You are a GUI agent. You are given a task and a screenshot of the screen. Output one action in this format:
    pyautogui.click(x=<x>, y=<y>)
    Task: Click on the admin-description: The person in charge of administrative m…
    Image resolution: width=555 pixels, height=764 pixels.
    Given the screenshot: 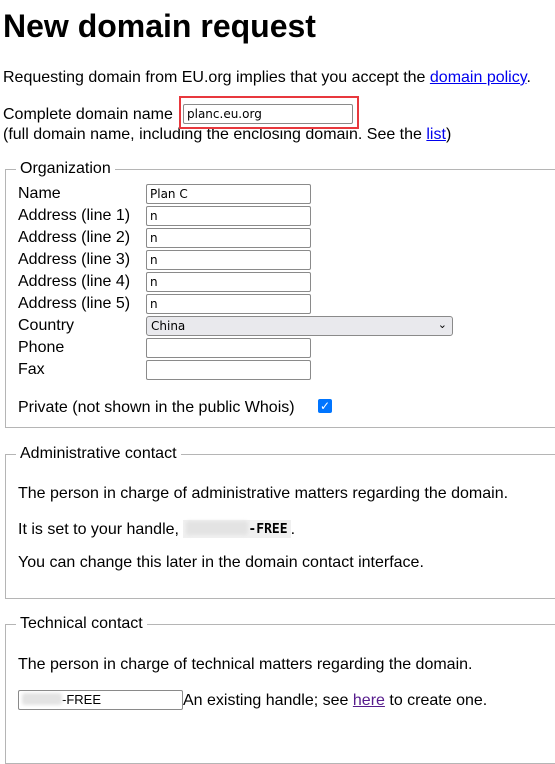 What is the action you would take?
    pyautogui.click(x=263, y=493)
    